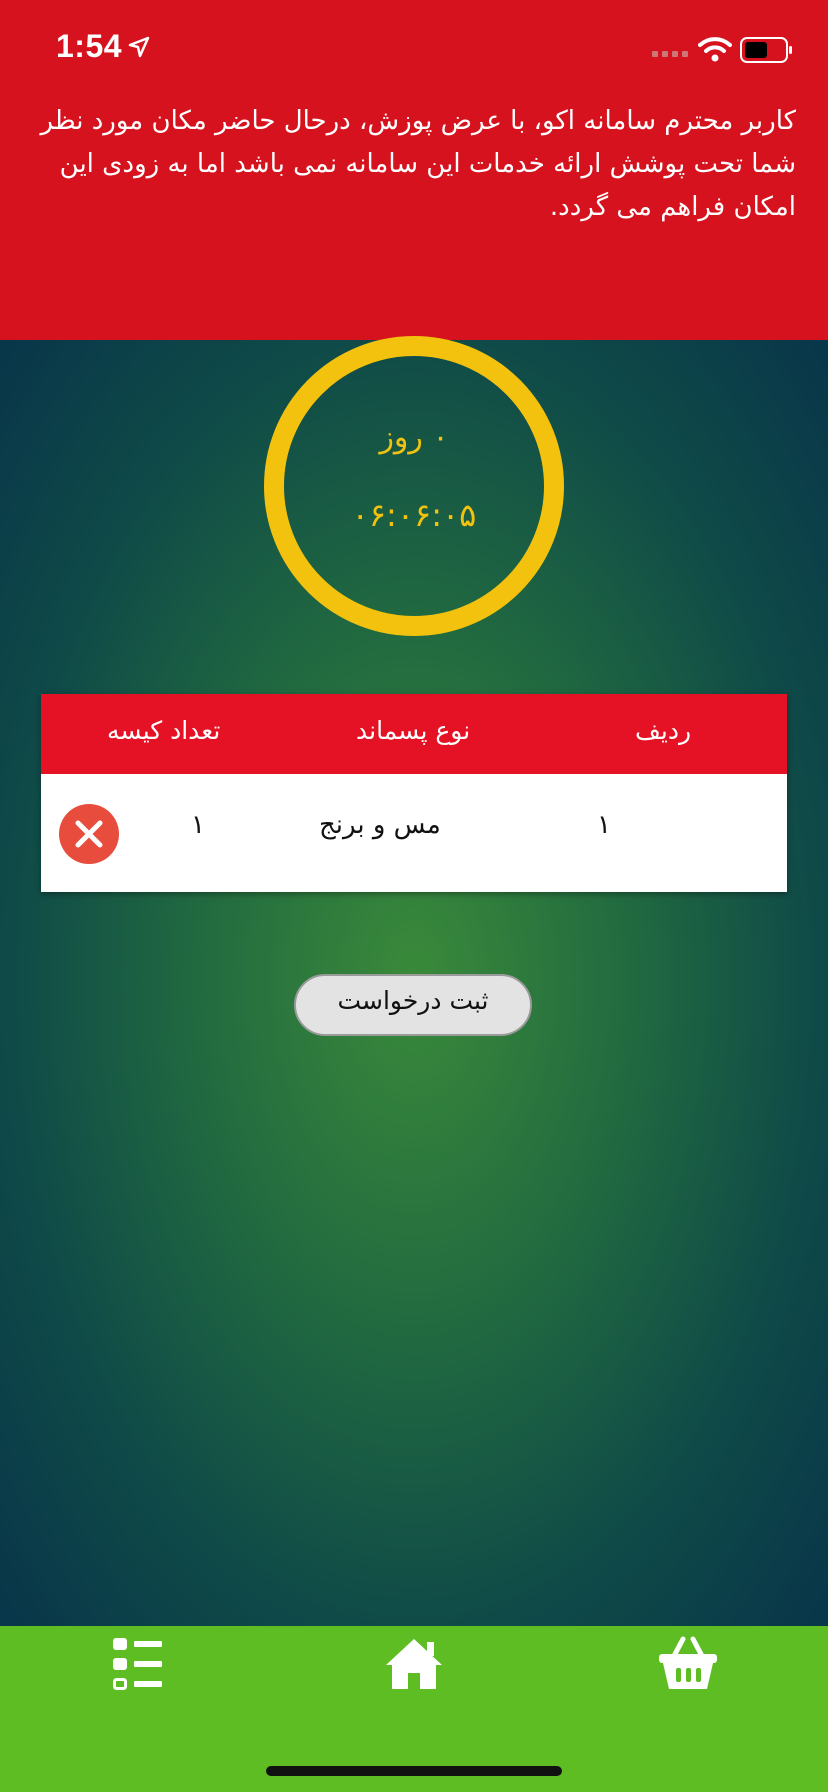 The height and width of the screenshot is (1792, 828). Describe the element at coordinates (198, 825) in the screenshot. I see `cell-bag-count: ۱` at that location.